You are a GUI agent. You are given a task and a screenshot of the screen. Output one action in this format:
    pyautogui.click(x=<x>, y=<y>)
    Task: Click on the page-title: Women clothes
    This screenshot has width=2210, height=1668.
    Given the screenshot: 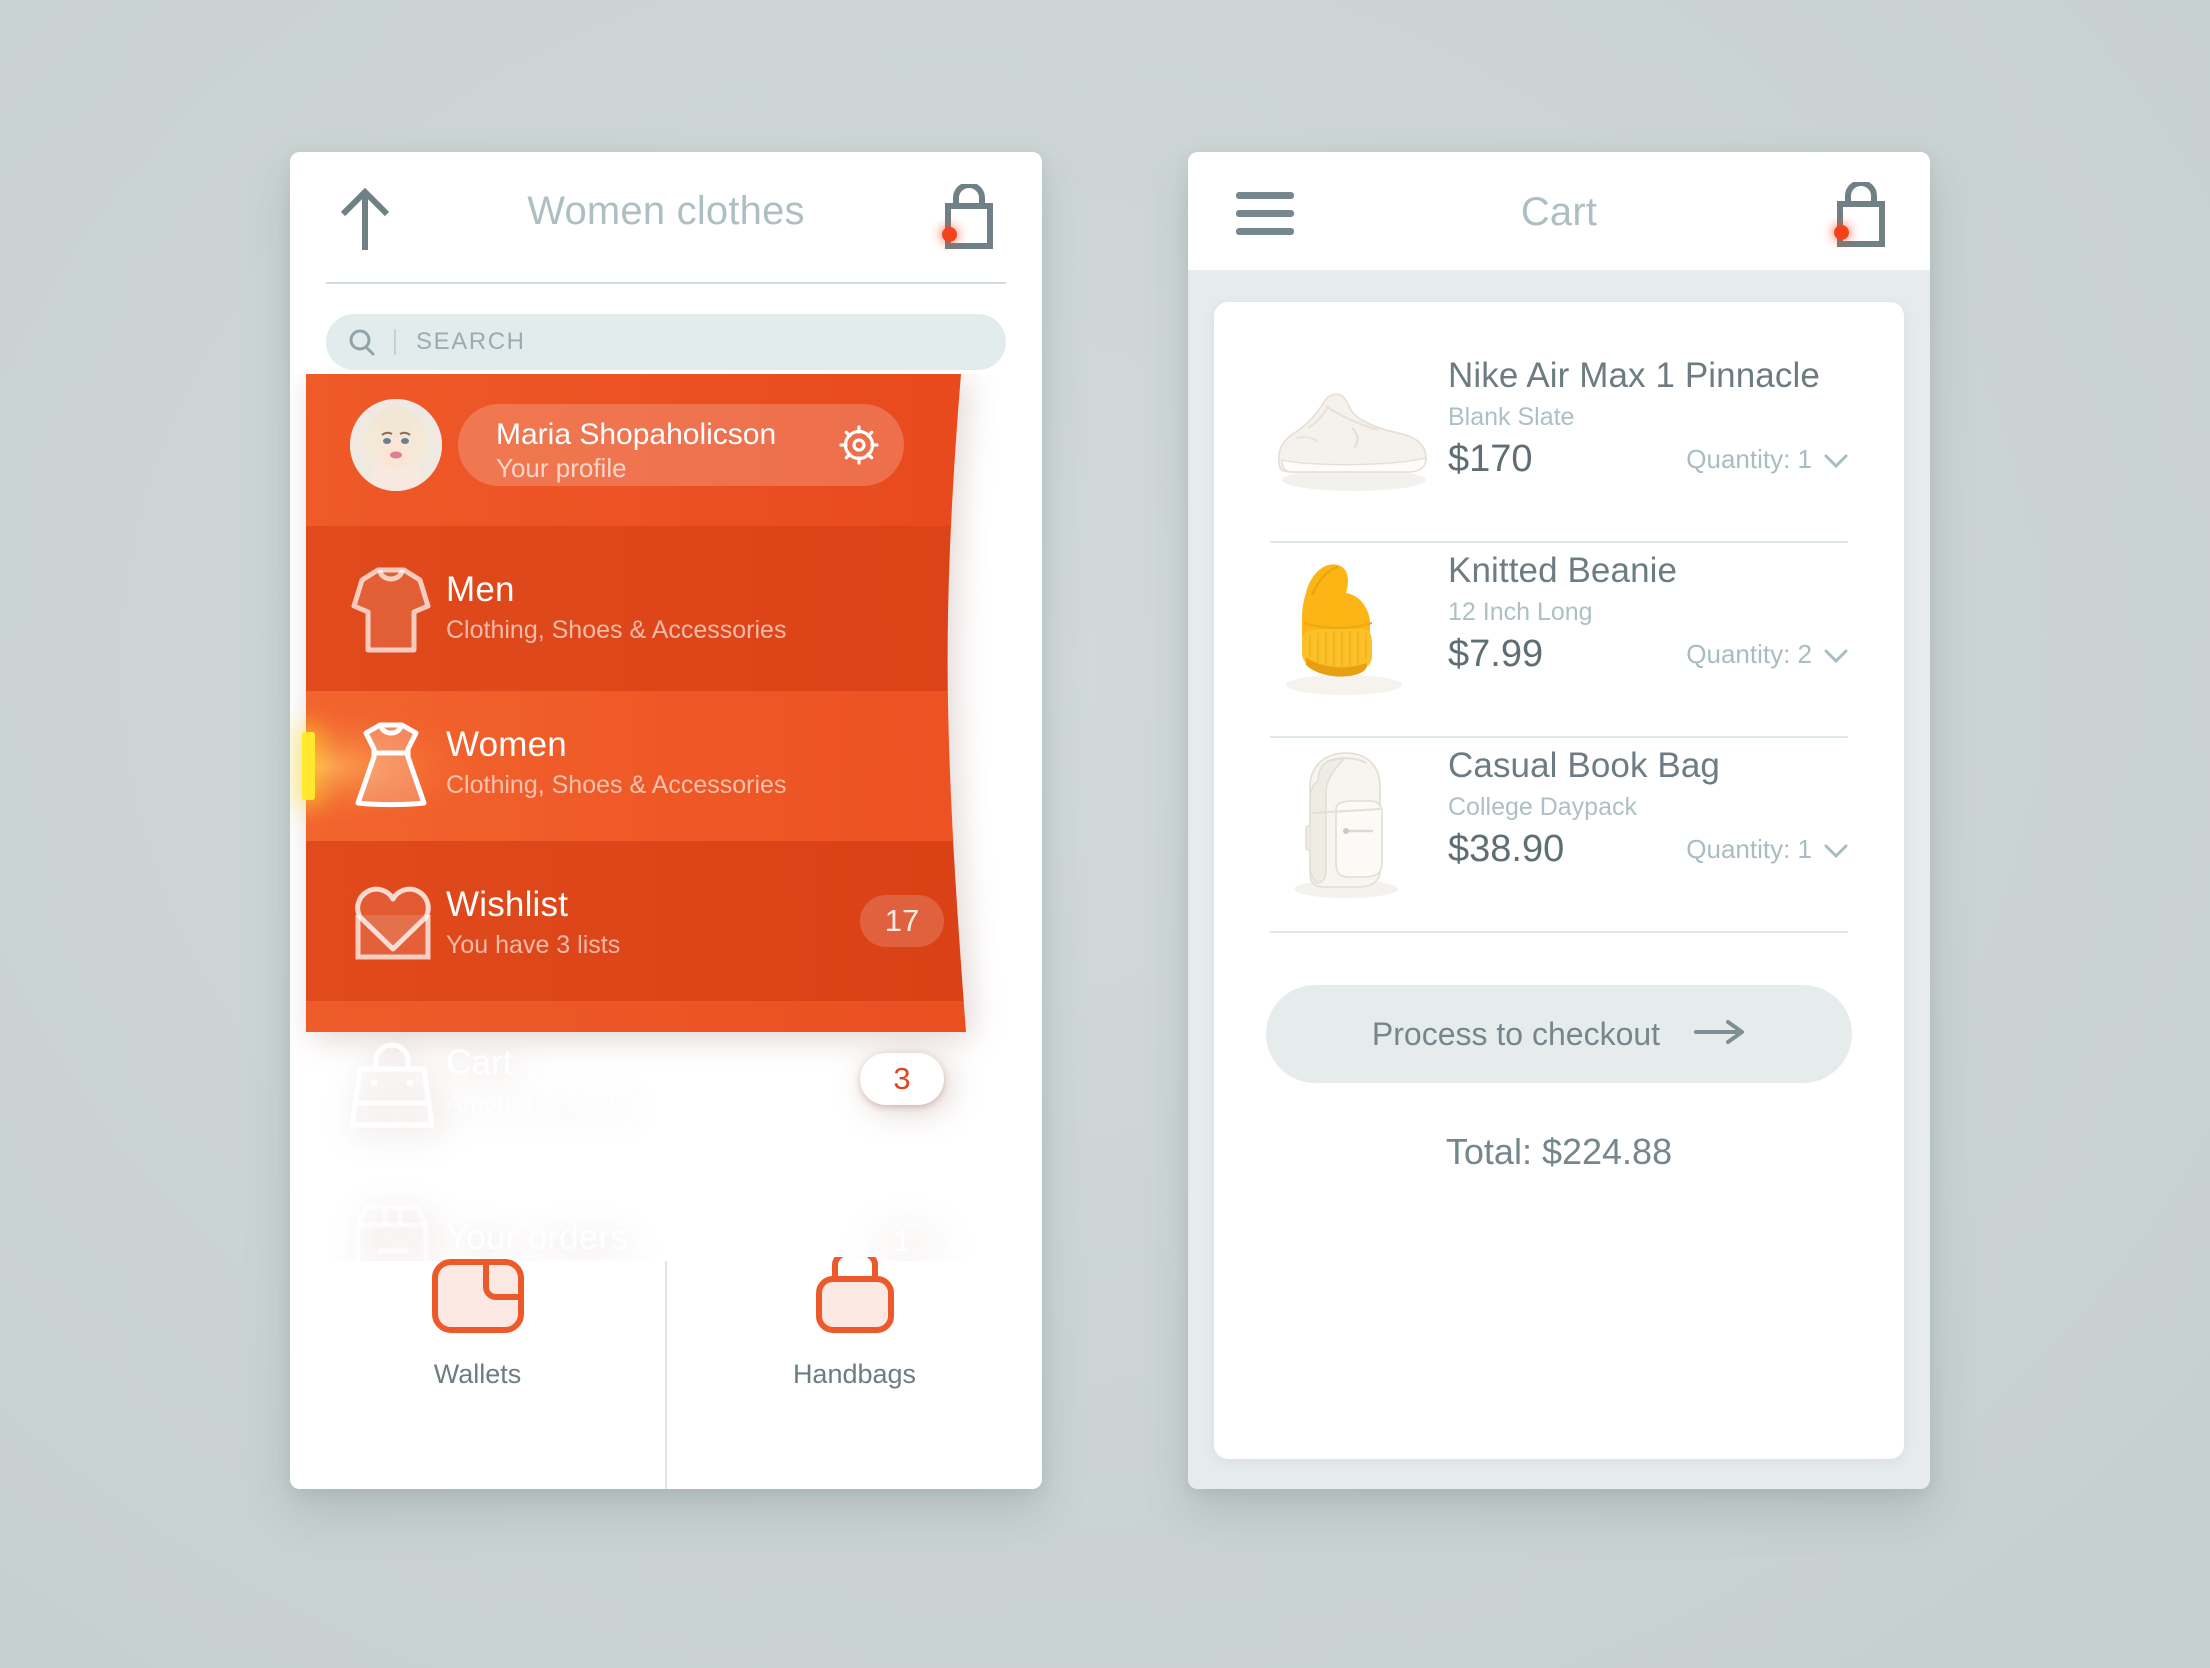 What is the action you would take?
    pyautogui.click(x=666, y=210)
    